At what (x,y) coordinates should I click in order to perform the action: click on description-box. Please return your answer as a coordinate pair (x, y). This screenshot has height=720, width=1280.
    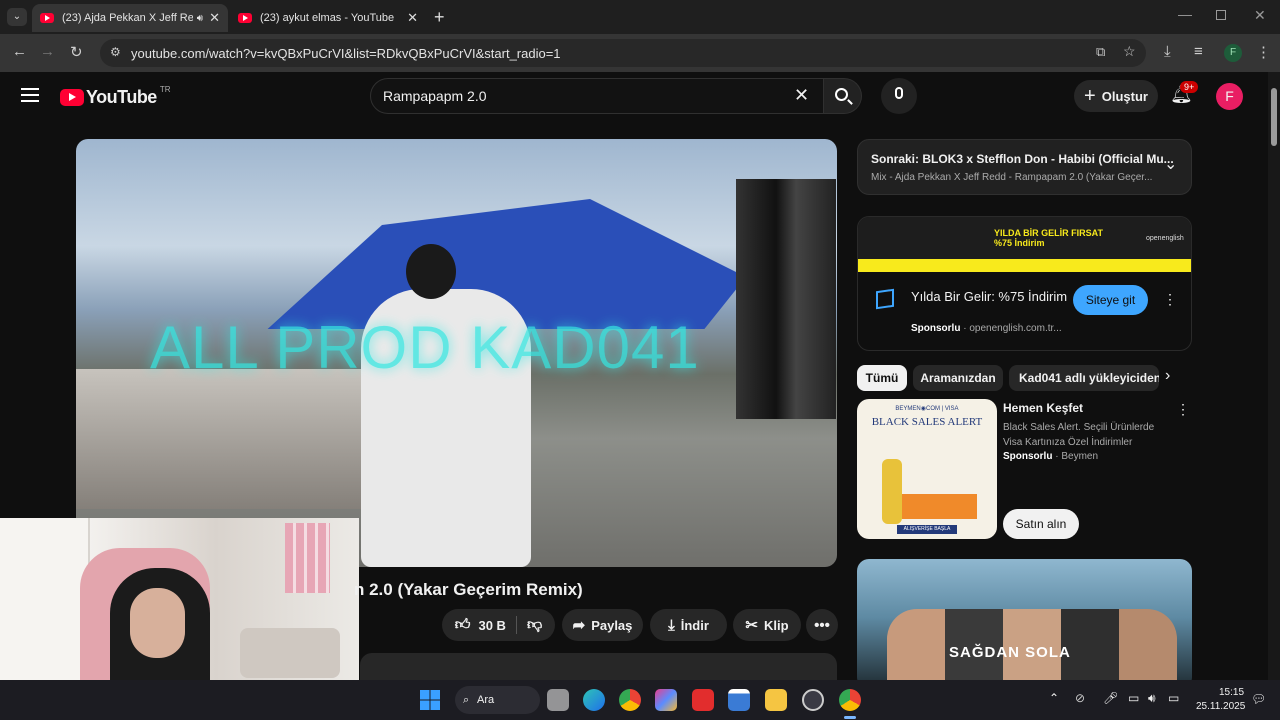
    Looking at the image, I should click on (598, 666).